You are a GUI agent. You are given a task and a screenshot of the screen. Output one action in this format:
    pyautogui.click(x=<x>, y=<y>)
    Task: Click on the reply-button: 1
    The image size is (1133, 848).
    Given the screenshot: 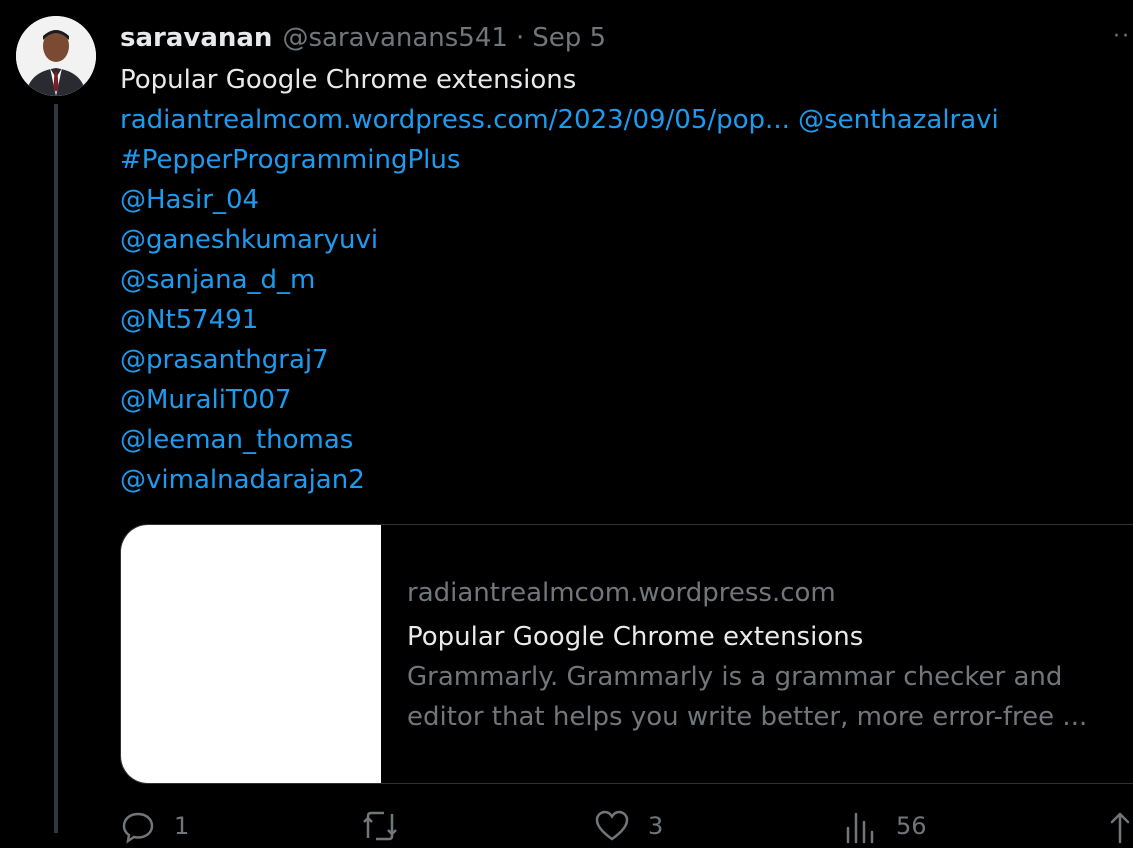 What is the action you would take?
    pyautogui.click(x=154, y=827)
    